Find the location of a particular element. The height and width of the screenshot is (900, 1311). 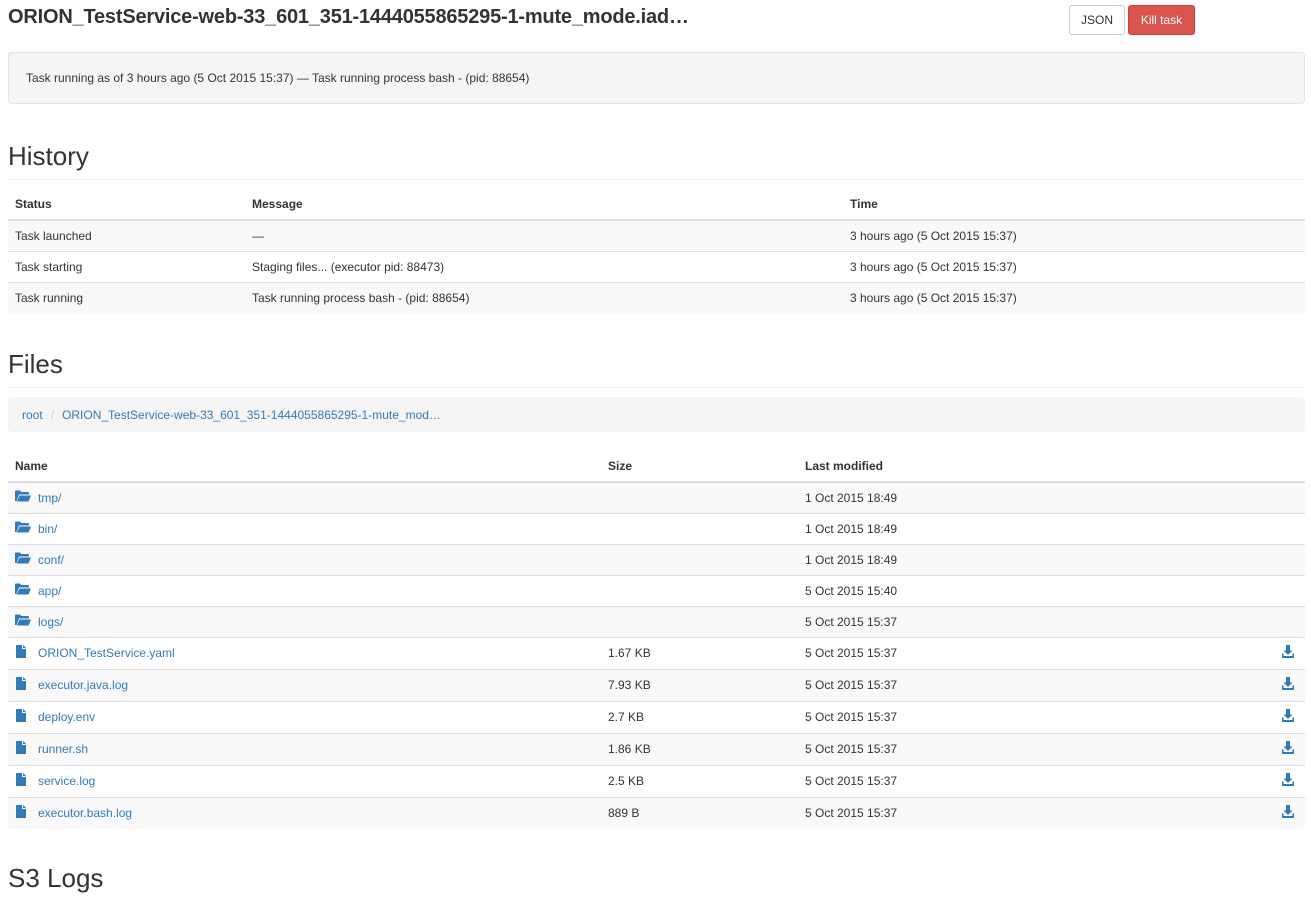

file-name-link: bin/ is located at coordinates (47, 529).